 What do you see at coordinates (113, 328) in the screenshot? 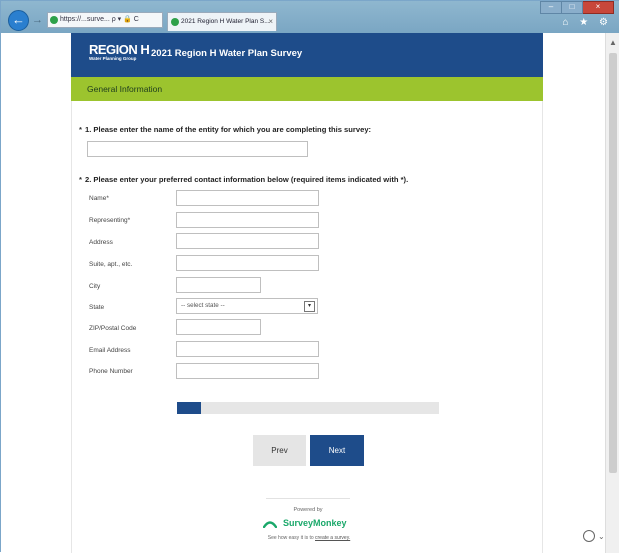
I see `zip-label: ZIP/Postal Code` at bounding box center [113, 328].